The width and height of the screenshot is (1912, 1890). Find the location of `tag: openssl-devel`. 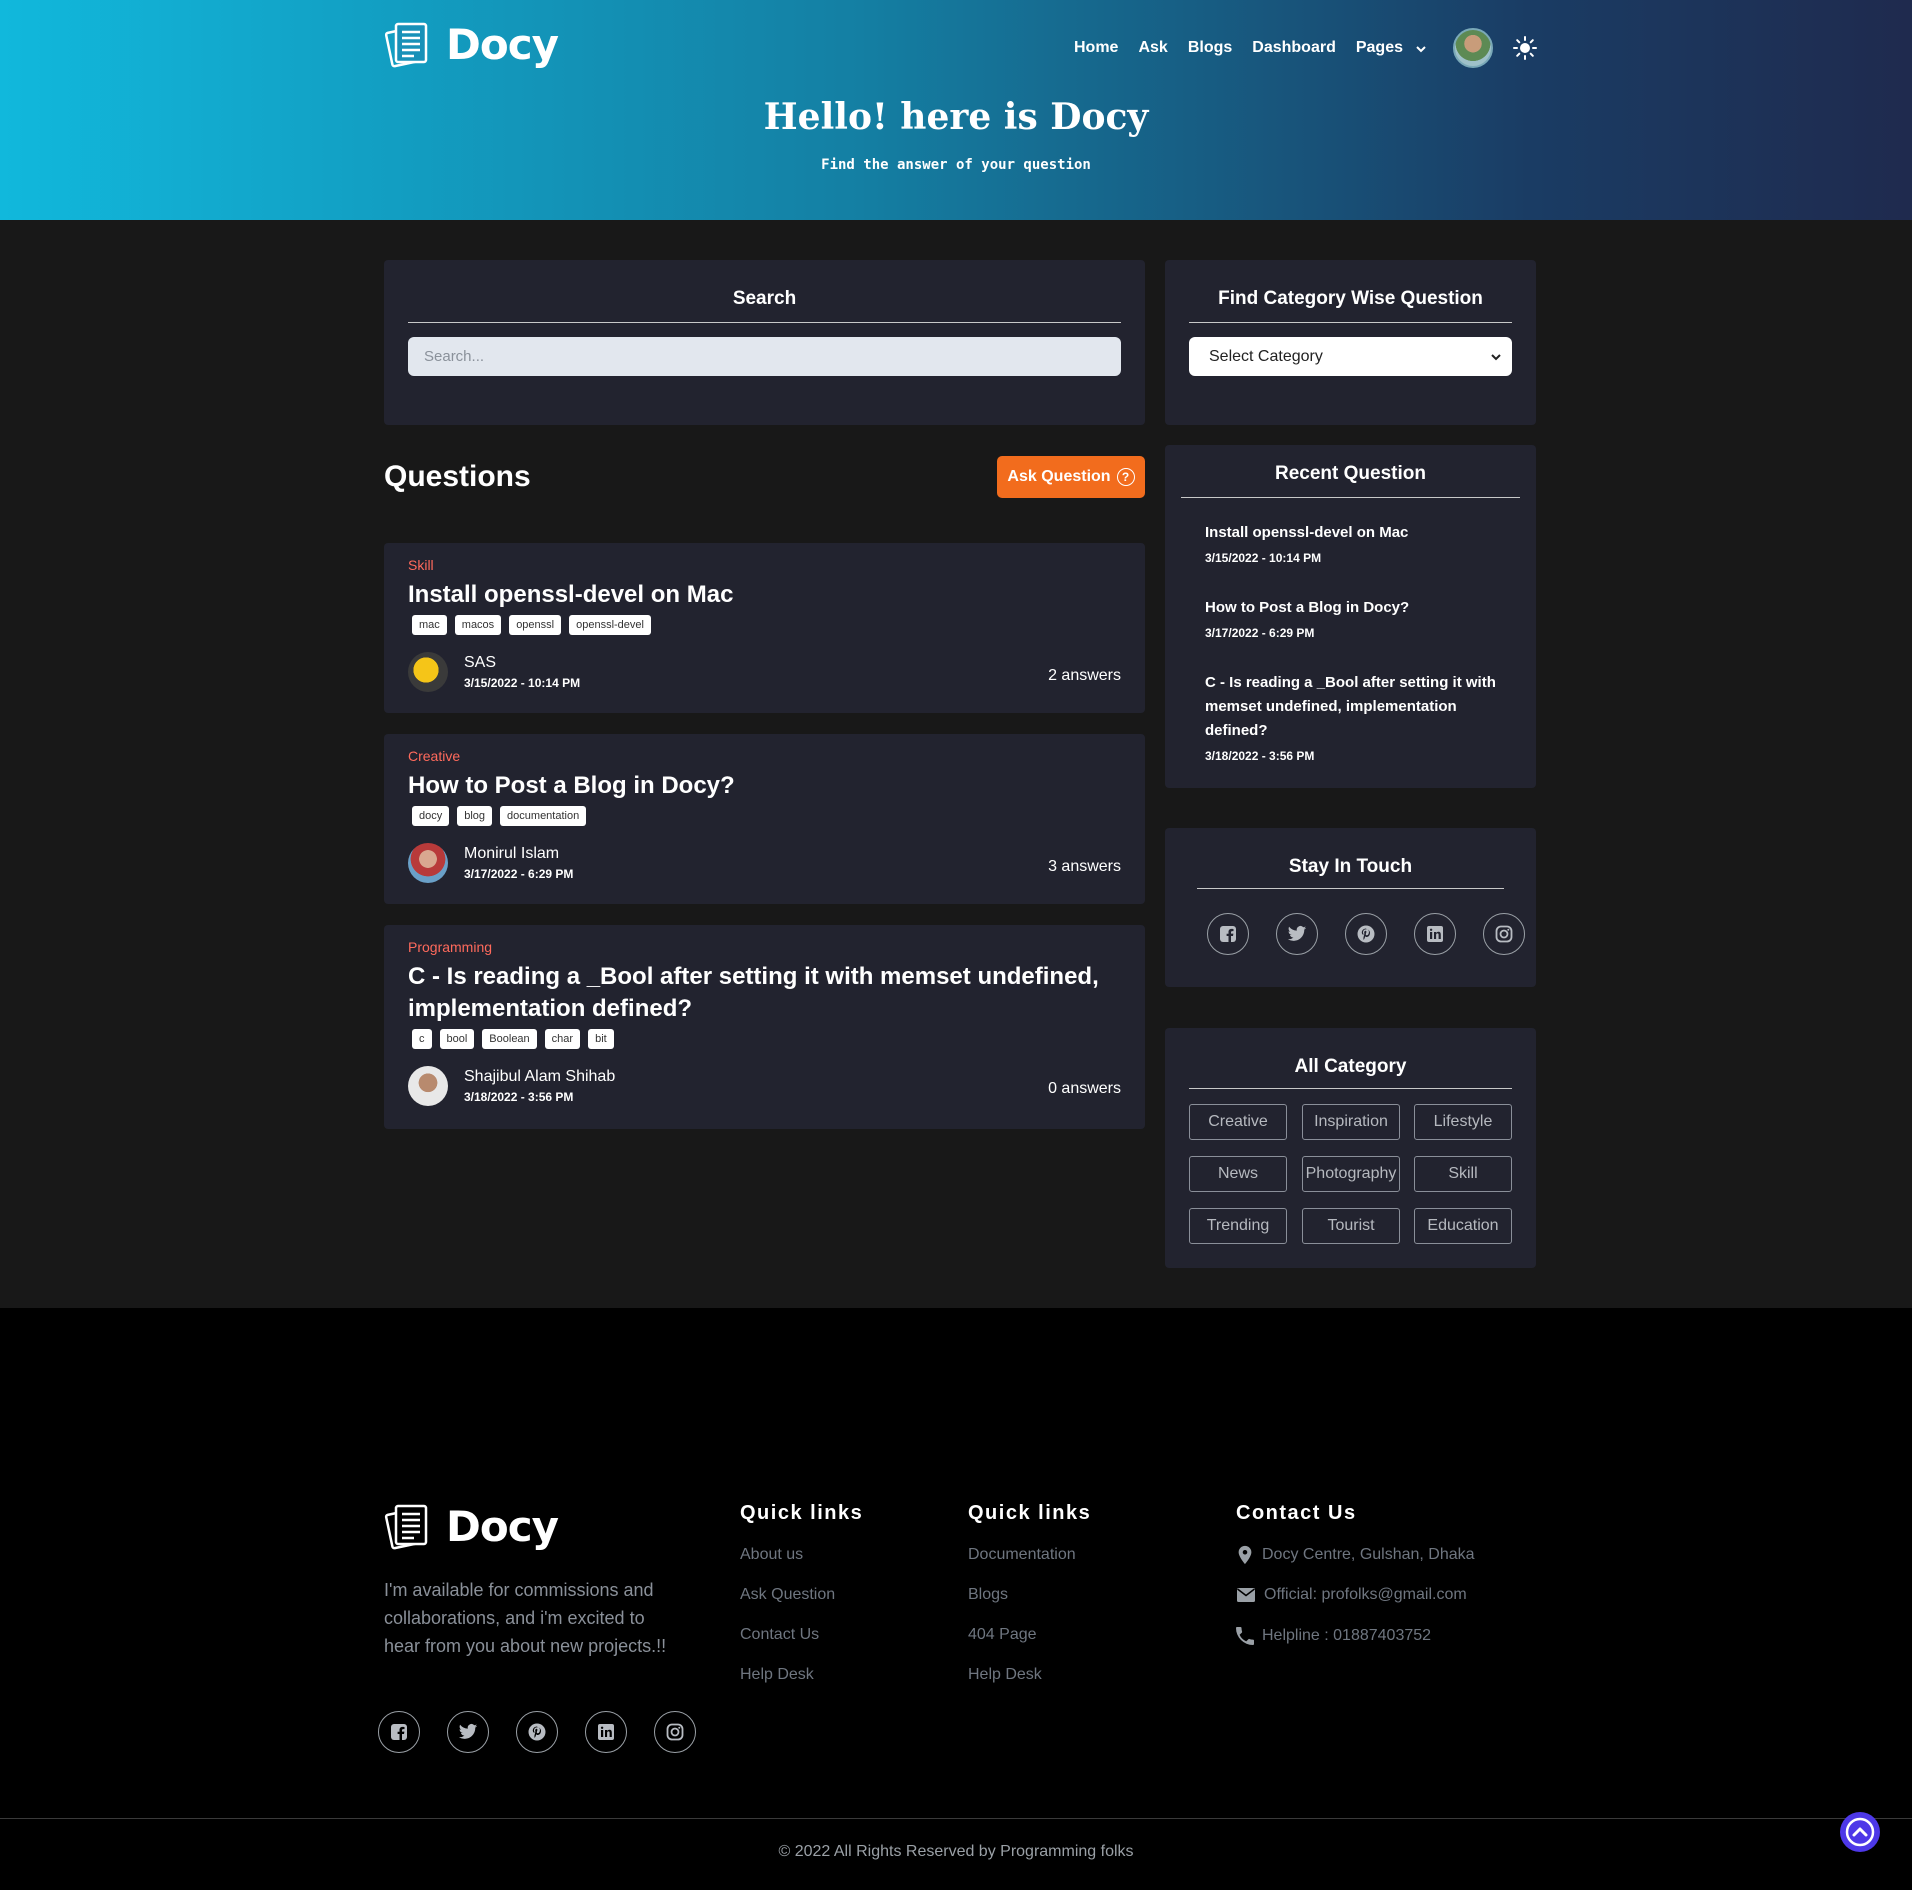

tag: openssl-devel is located at coordinates (610, 625).